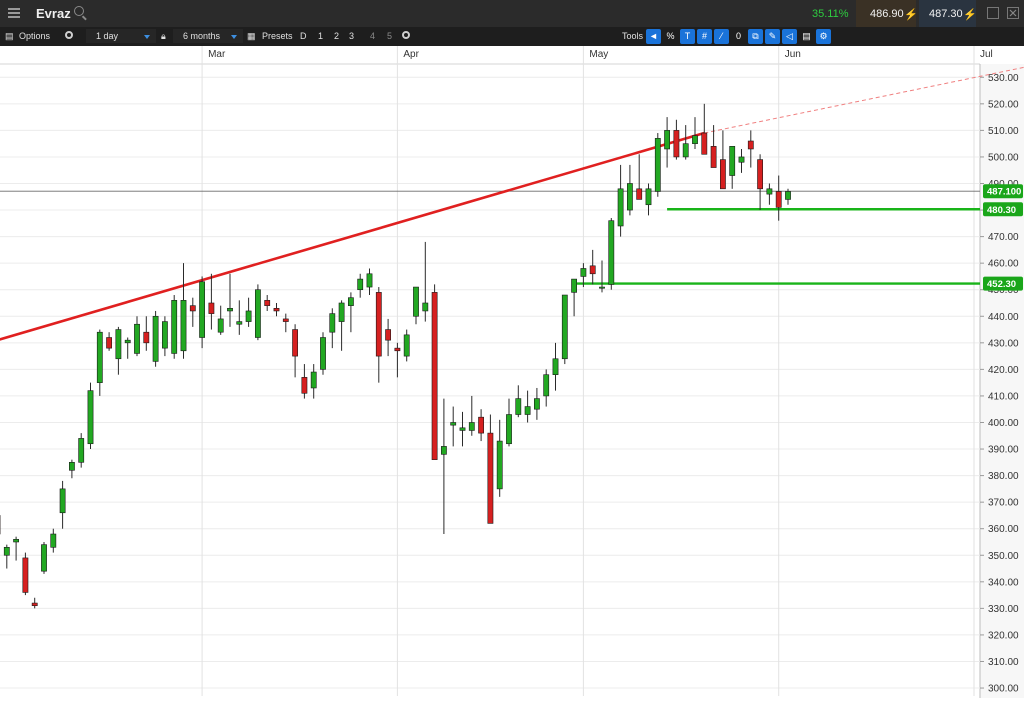 The width and height of the screenshot is (1024, 703). I want to click on menu-icon, so click(14, 13).